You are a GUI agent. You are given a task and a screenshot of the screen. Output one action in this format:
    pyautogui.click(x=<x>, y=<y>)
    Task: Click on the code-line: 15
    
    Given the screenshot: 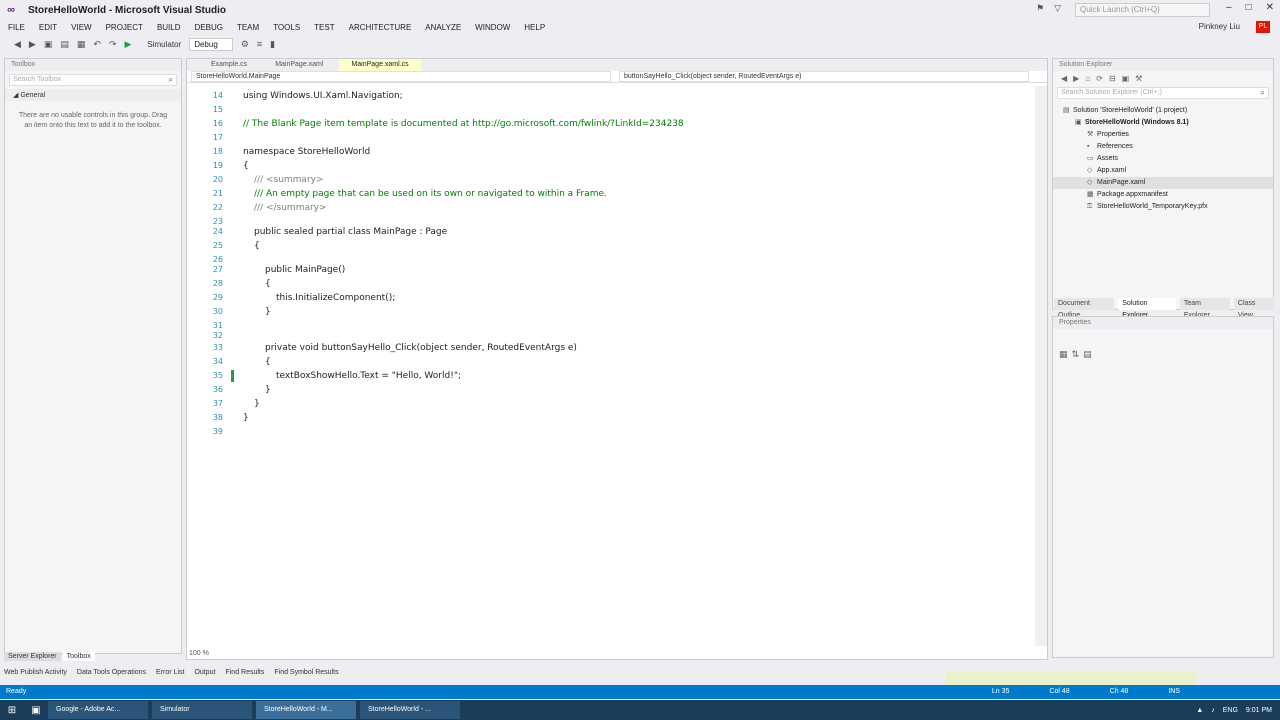 What is the action you would take?
    pyautogui.click(x=610, y=110)
    